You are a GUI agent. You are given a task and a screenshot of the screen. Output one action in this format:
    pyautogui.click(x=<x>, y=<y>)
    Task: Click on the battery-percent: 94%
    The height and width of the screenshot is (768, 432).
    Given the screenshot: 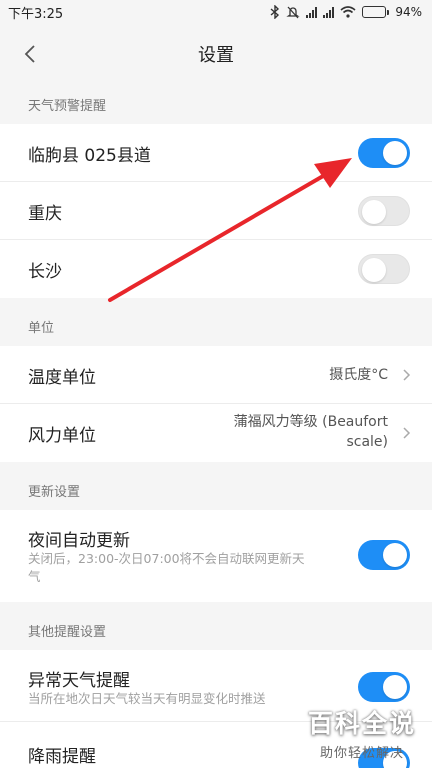 What is the action you would take?
    pyautogui.click(x=408, y=12)
    